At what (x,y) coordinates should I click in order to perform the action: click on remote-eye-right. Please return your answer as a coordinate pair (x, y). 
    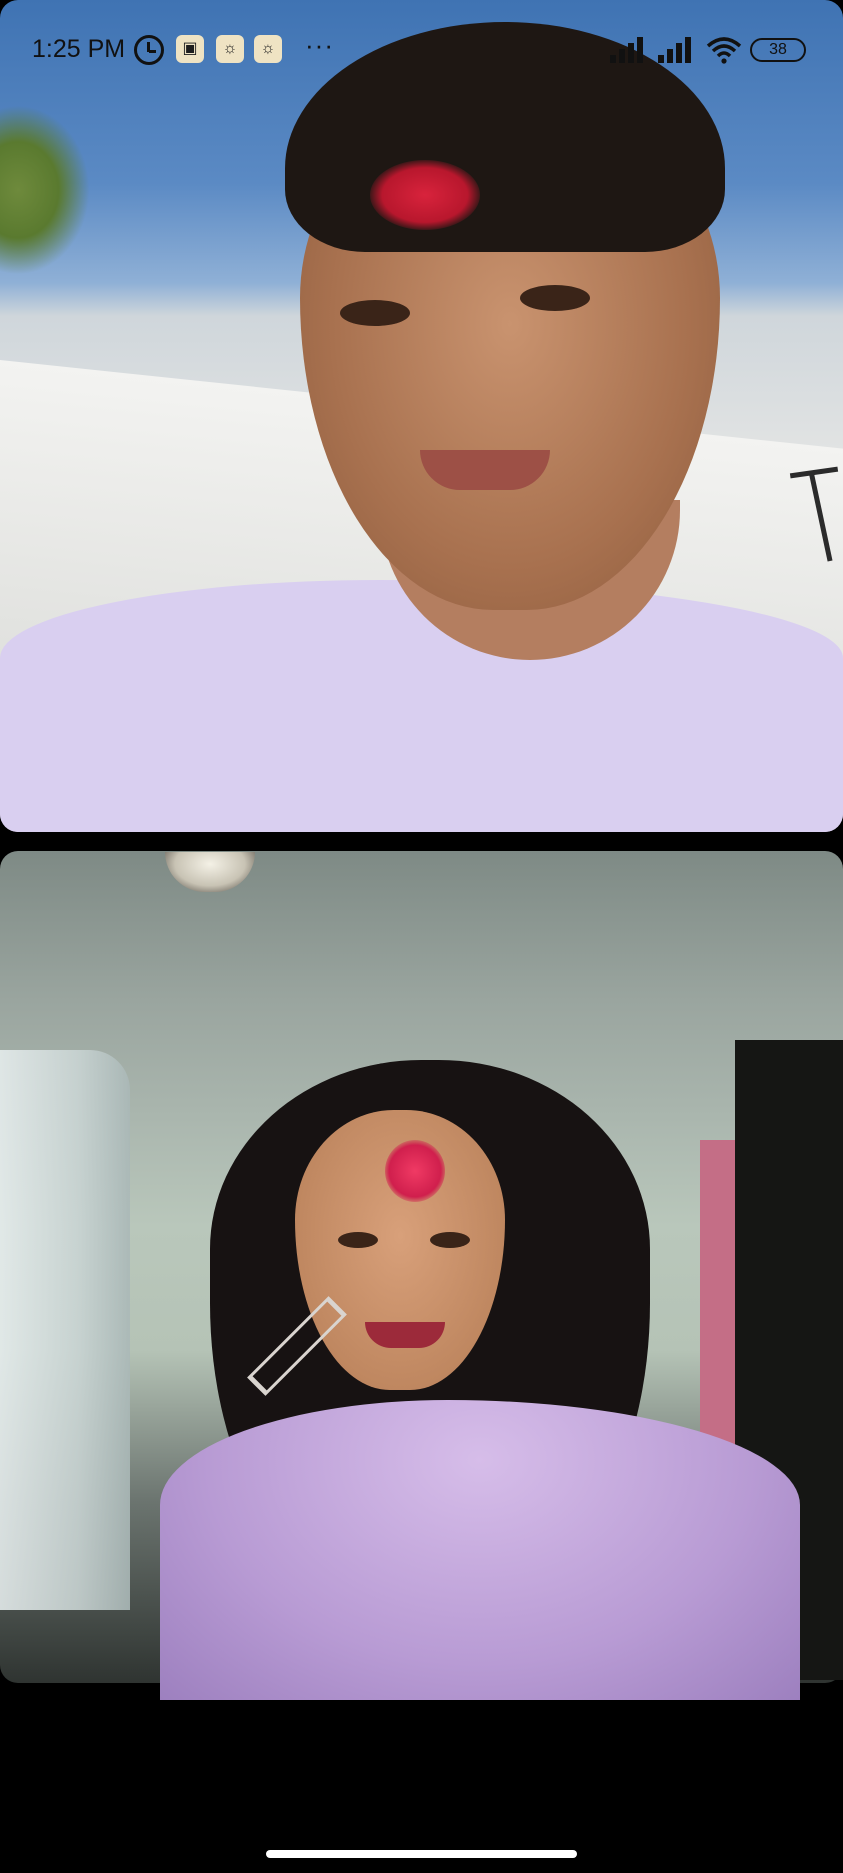
    Looking at the image, I should click on (555, 298).